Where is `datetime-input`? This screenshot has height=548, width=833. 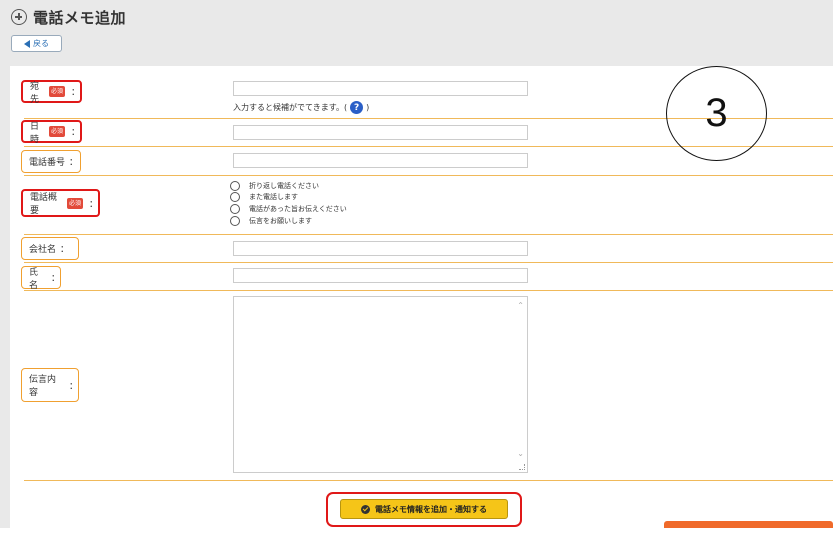
datetime-input is located at coordinates (380, 132).